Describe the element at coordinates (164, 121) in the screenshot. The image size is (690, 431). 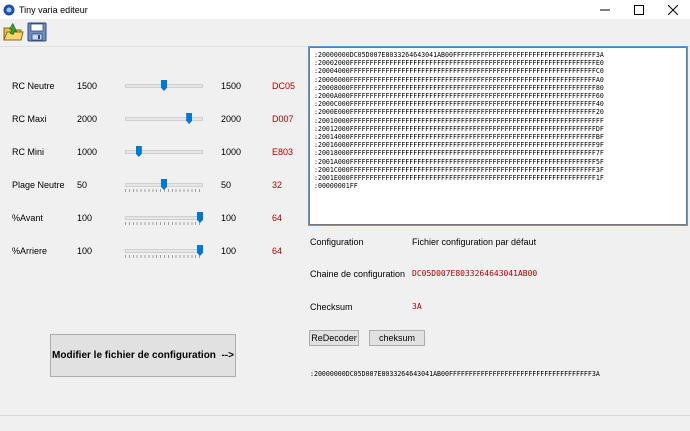
I see `rc-maxi-slider` at that location.